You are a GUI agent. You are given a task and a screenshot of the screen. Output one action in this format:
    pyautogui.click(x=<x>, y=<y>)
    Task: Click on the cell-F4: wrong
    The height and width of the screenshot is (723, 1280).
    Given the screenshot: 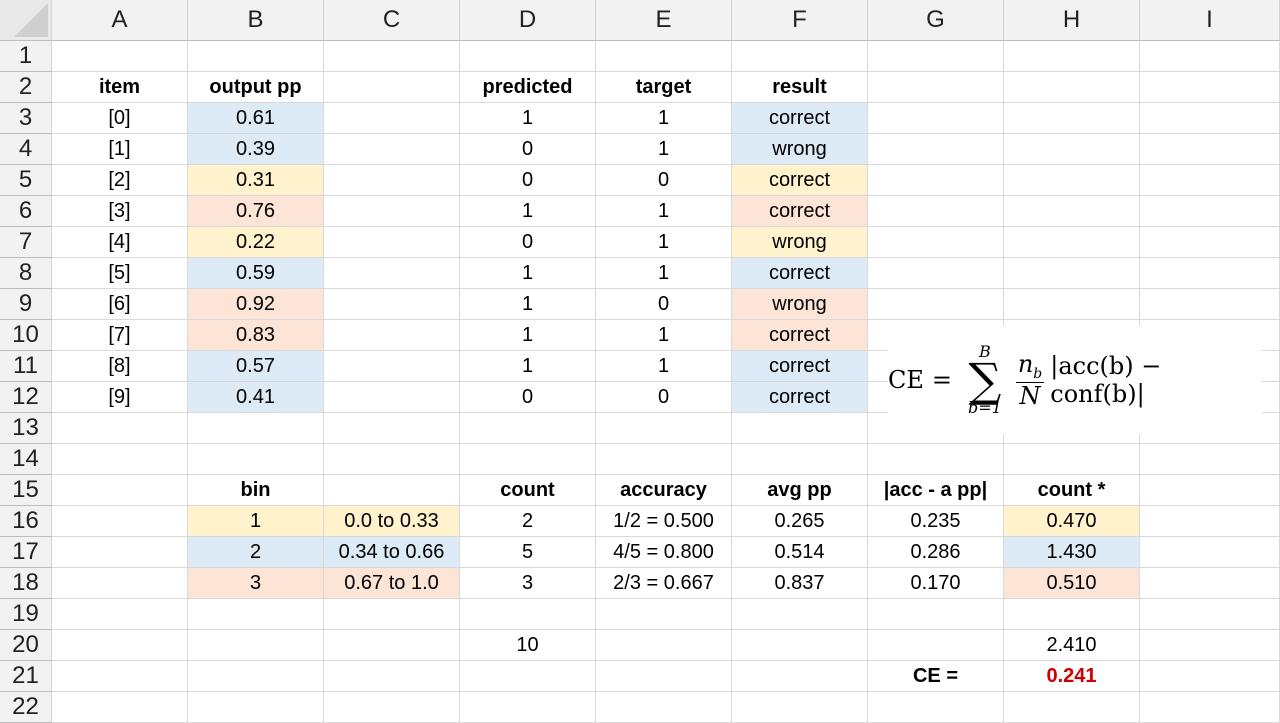 What is the action you would take?
    pyautogui.click(x=800, y=149)
    